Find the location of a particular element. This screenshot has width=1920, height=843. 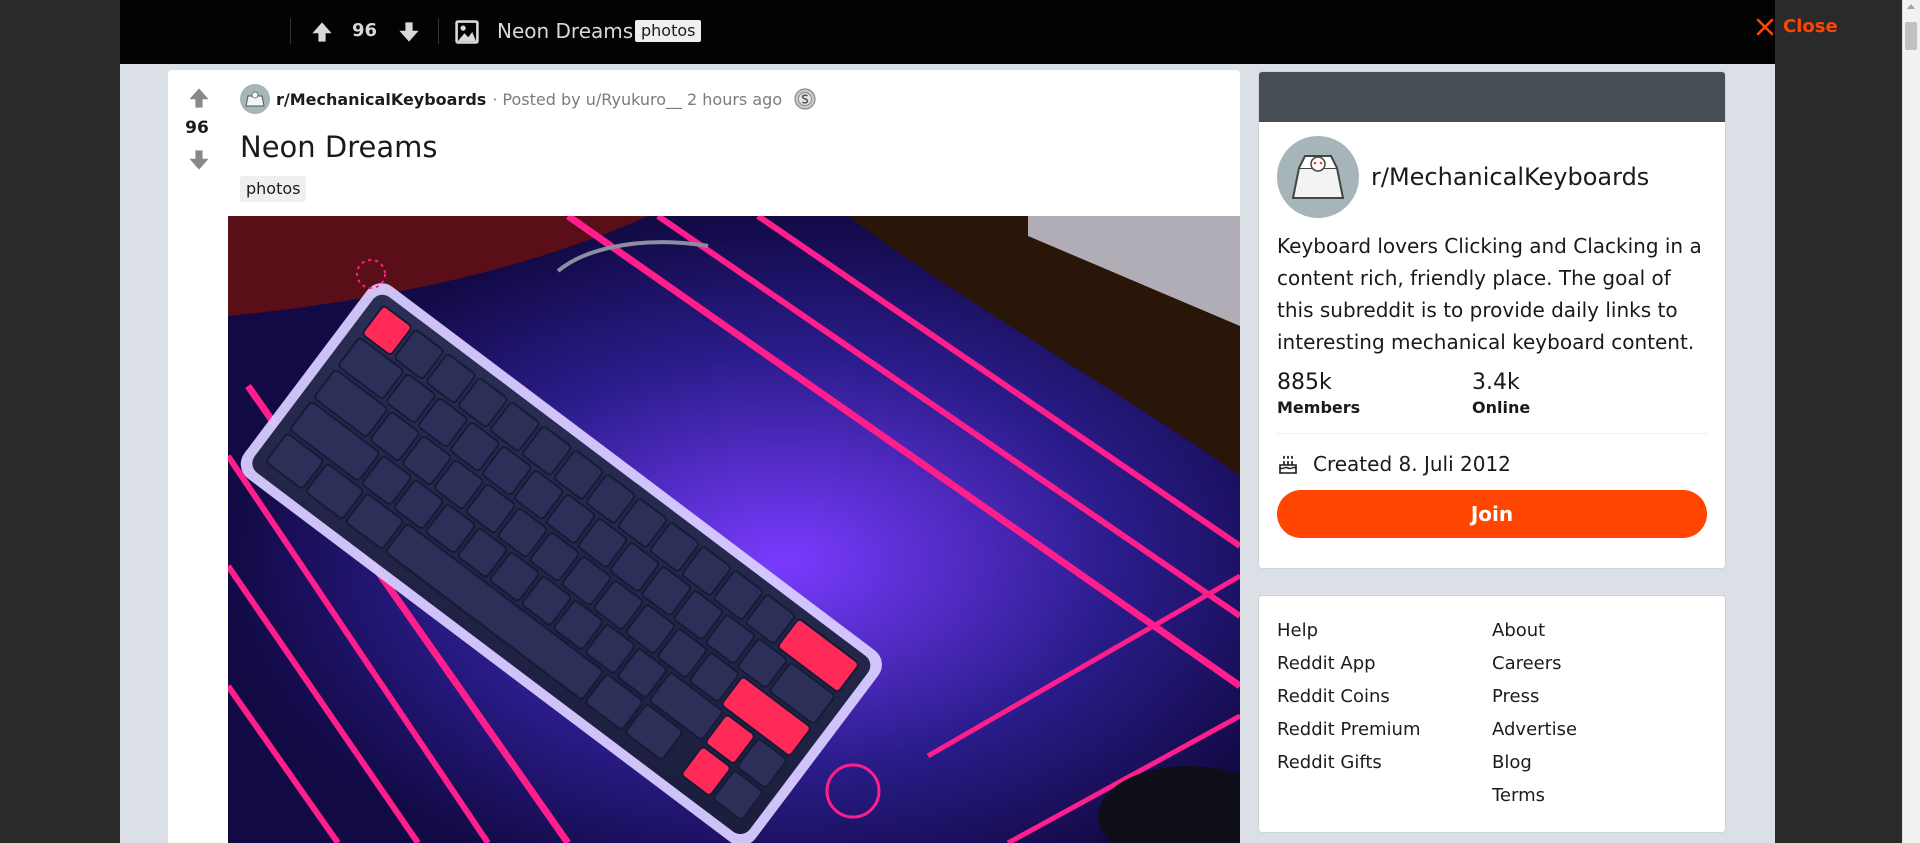

backdrop-left is located at coordinates (60, 421).